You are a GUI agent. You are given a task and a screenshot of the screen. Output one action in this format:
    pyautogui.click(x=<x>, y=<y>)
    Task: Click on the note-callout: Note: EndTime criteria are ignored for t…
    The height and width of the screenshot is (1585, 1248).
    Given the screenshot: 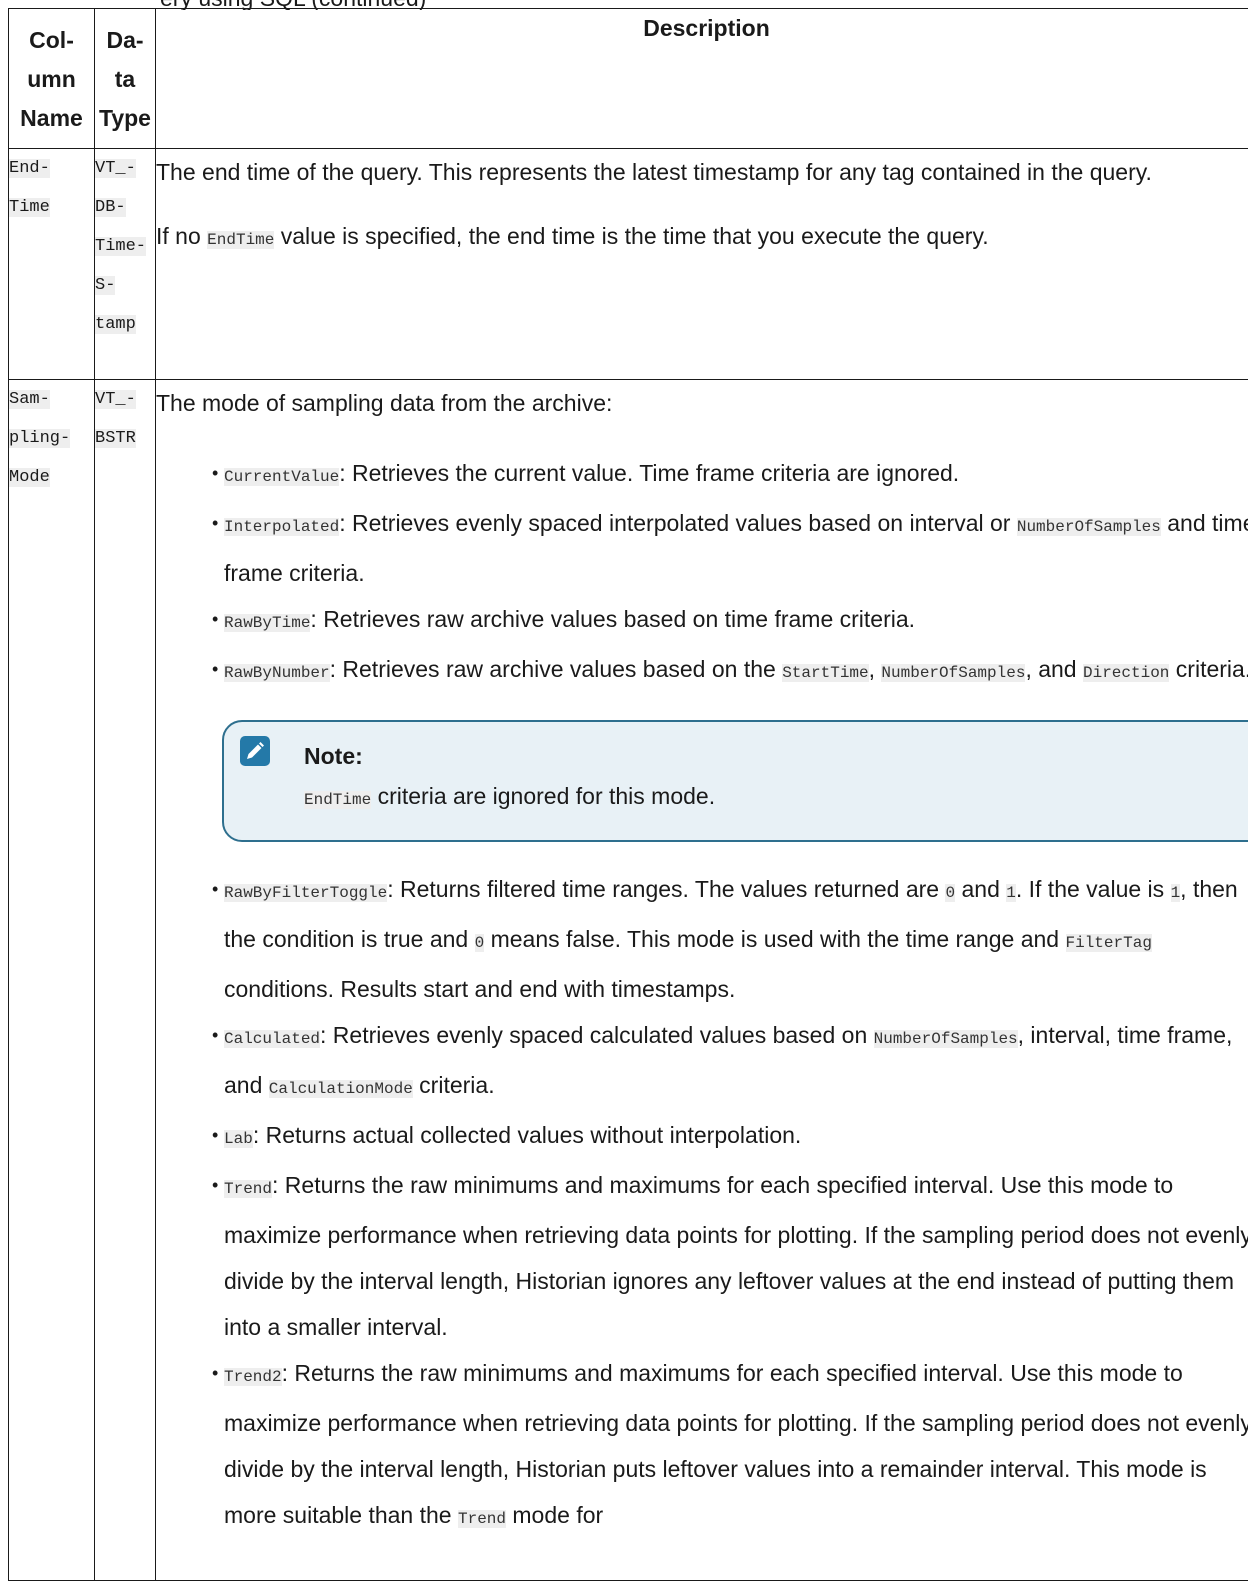 What is the action you would take?
    pyautogui.click(x=735, y=781)
    